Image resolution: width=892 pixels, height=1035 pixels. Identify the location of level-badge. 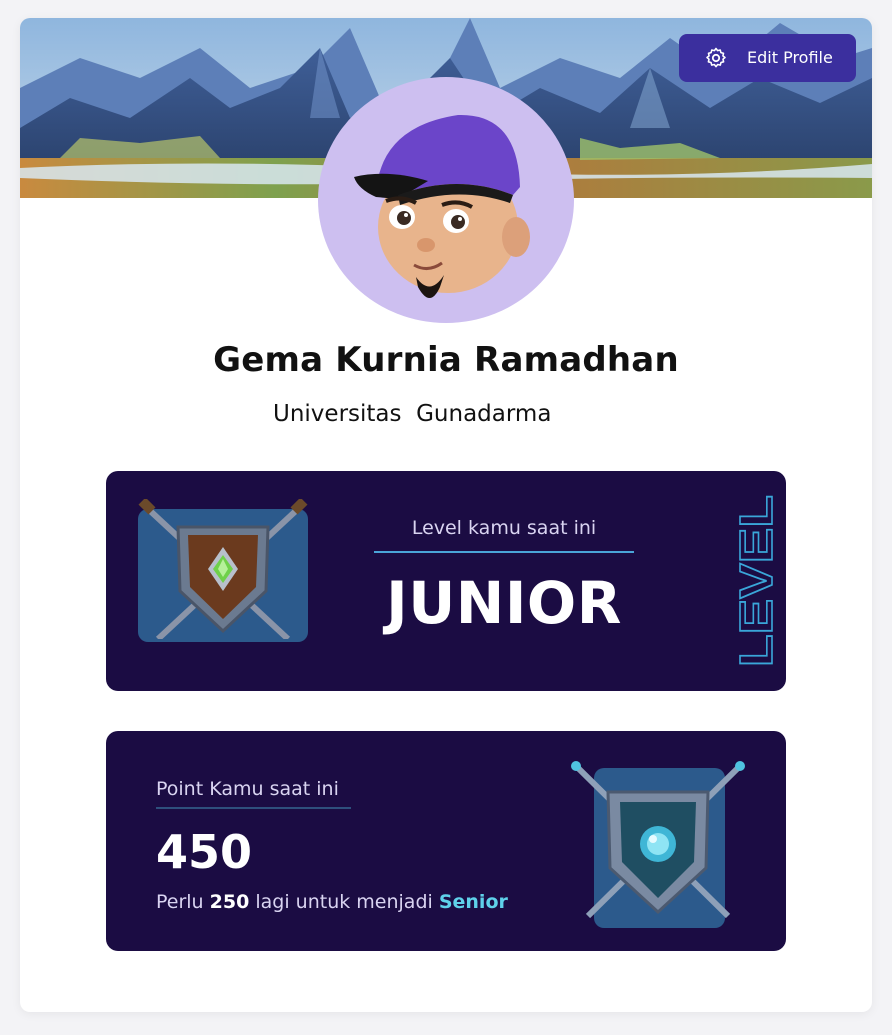
(223, 570).